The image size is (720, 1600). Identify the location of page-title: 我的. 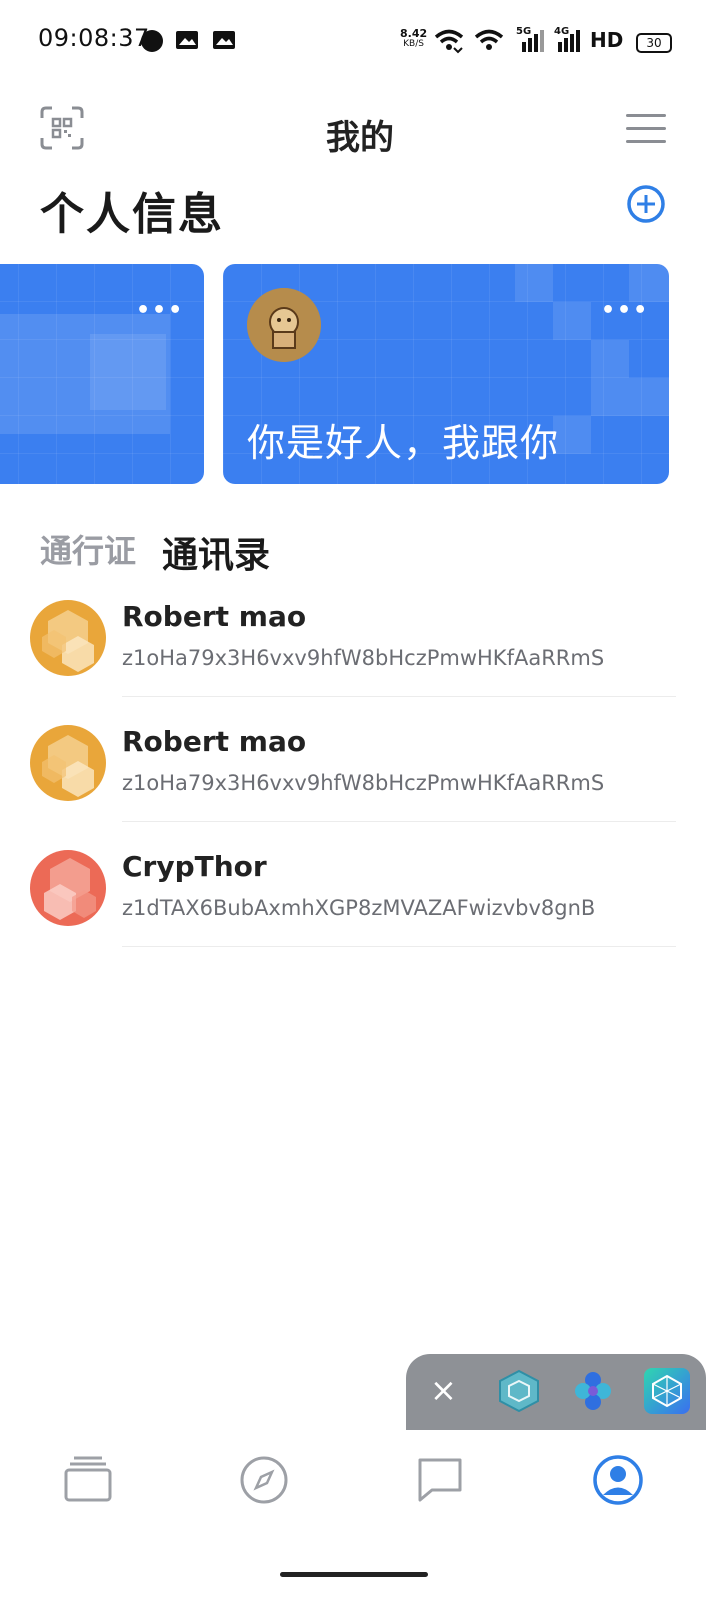
(360, 138).